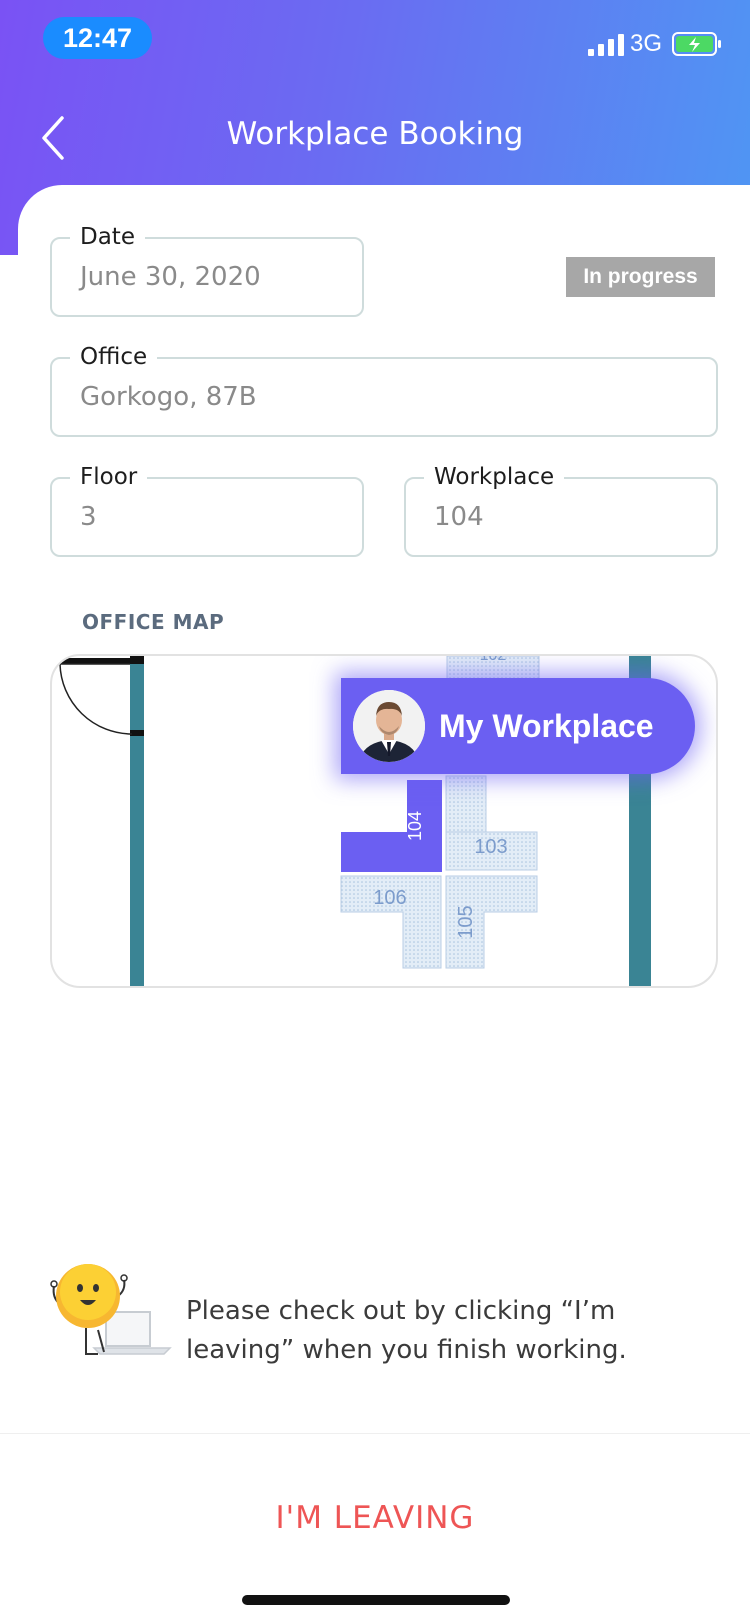 Image resolution: width=750 pixels, height=1624 pixels. I want to click on office-value: Gorkogo, 87B, so click(168, 397).